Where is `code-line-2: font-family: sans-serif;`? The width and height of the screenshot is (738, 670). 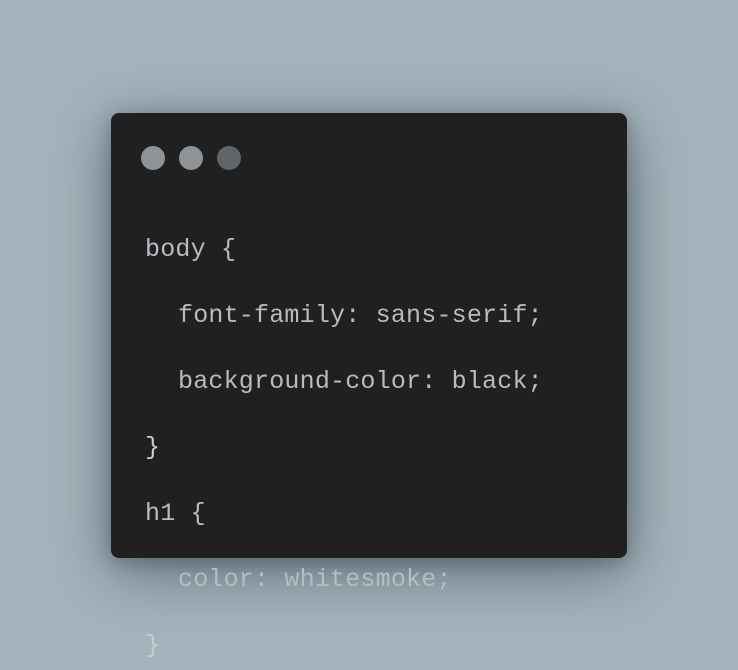
code-line-2: font-family: sans-serif; is located at coordinates (344, 316).